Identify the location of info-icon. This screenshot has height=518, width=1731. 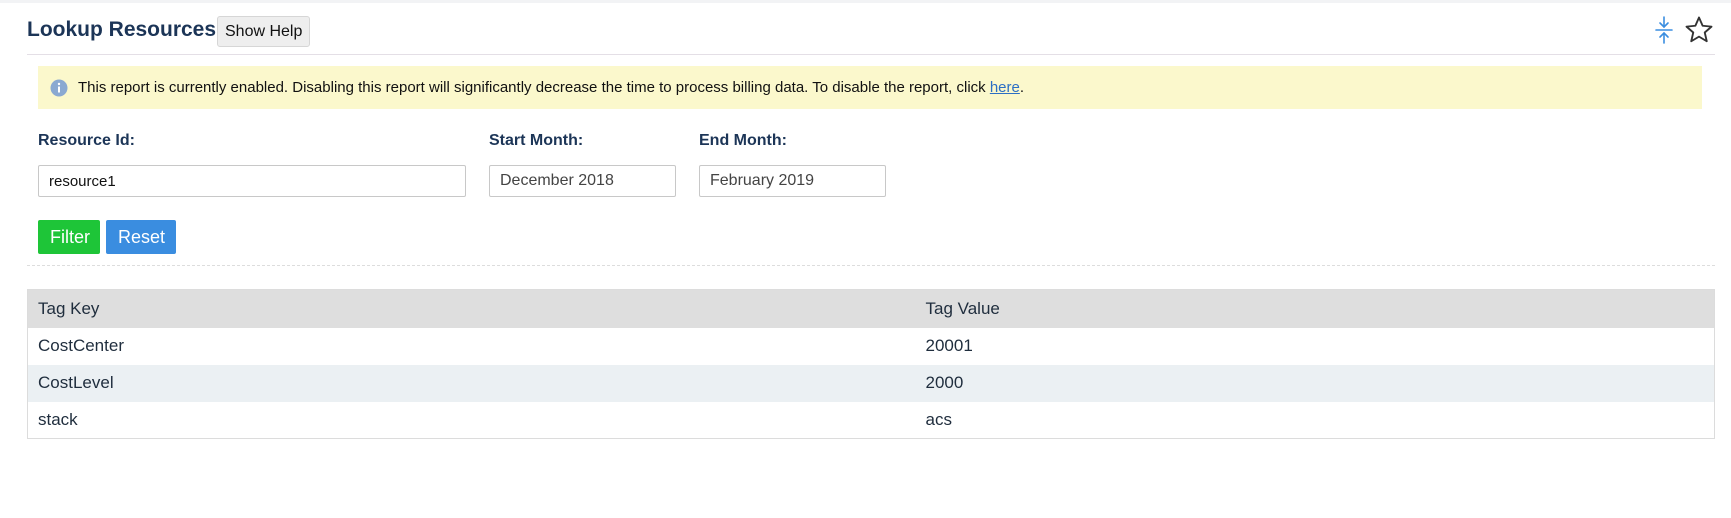
(59, 87).